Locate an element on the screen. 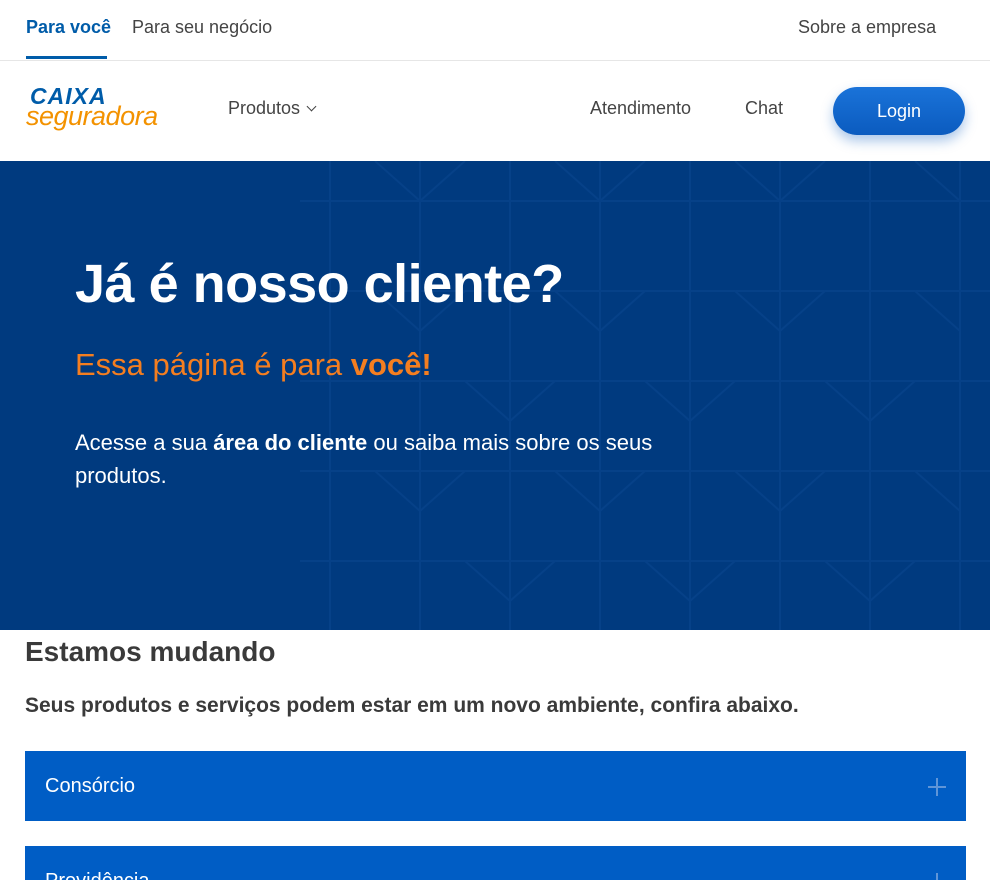  hero-subtitle-text: Essa página é para is located at coordinates (213, 364).